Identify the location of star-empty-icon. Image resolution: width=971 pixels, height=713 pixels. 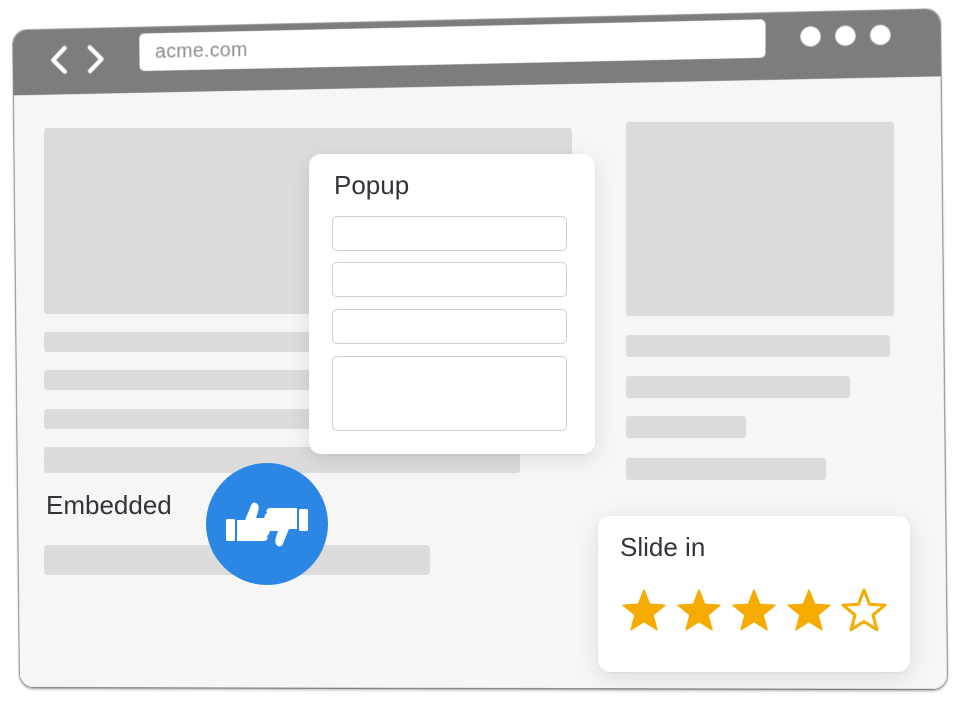
(864, 611).